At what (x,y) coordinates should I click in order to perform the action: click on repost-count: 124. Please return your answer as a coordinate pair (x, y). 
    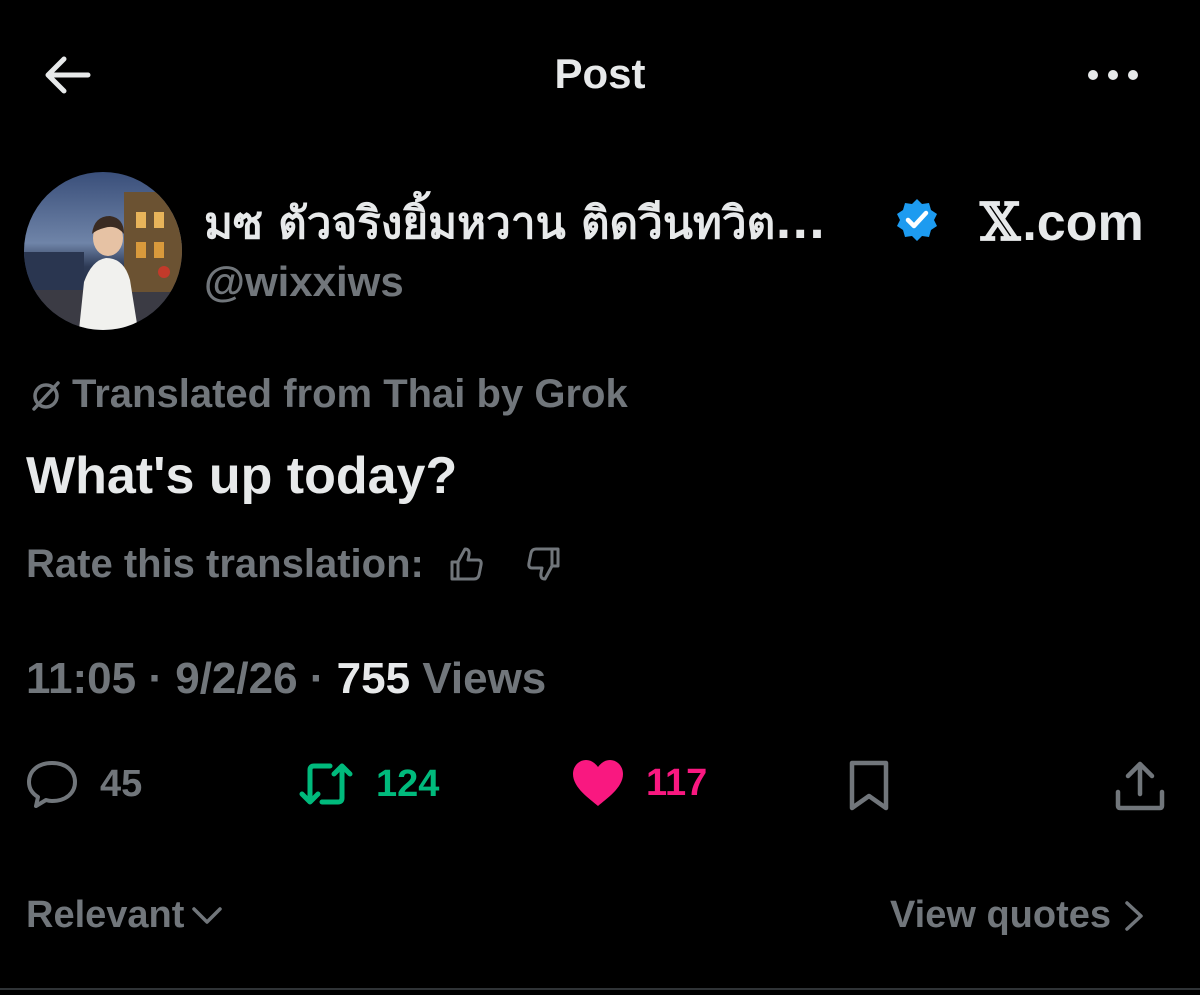
    Looking at the image, I should click on (408, 783).